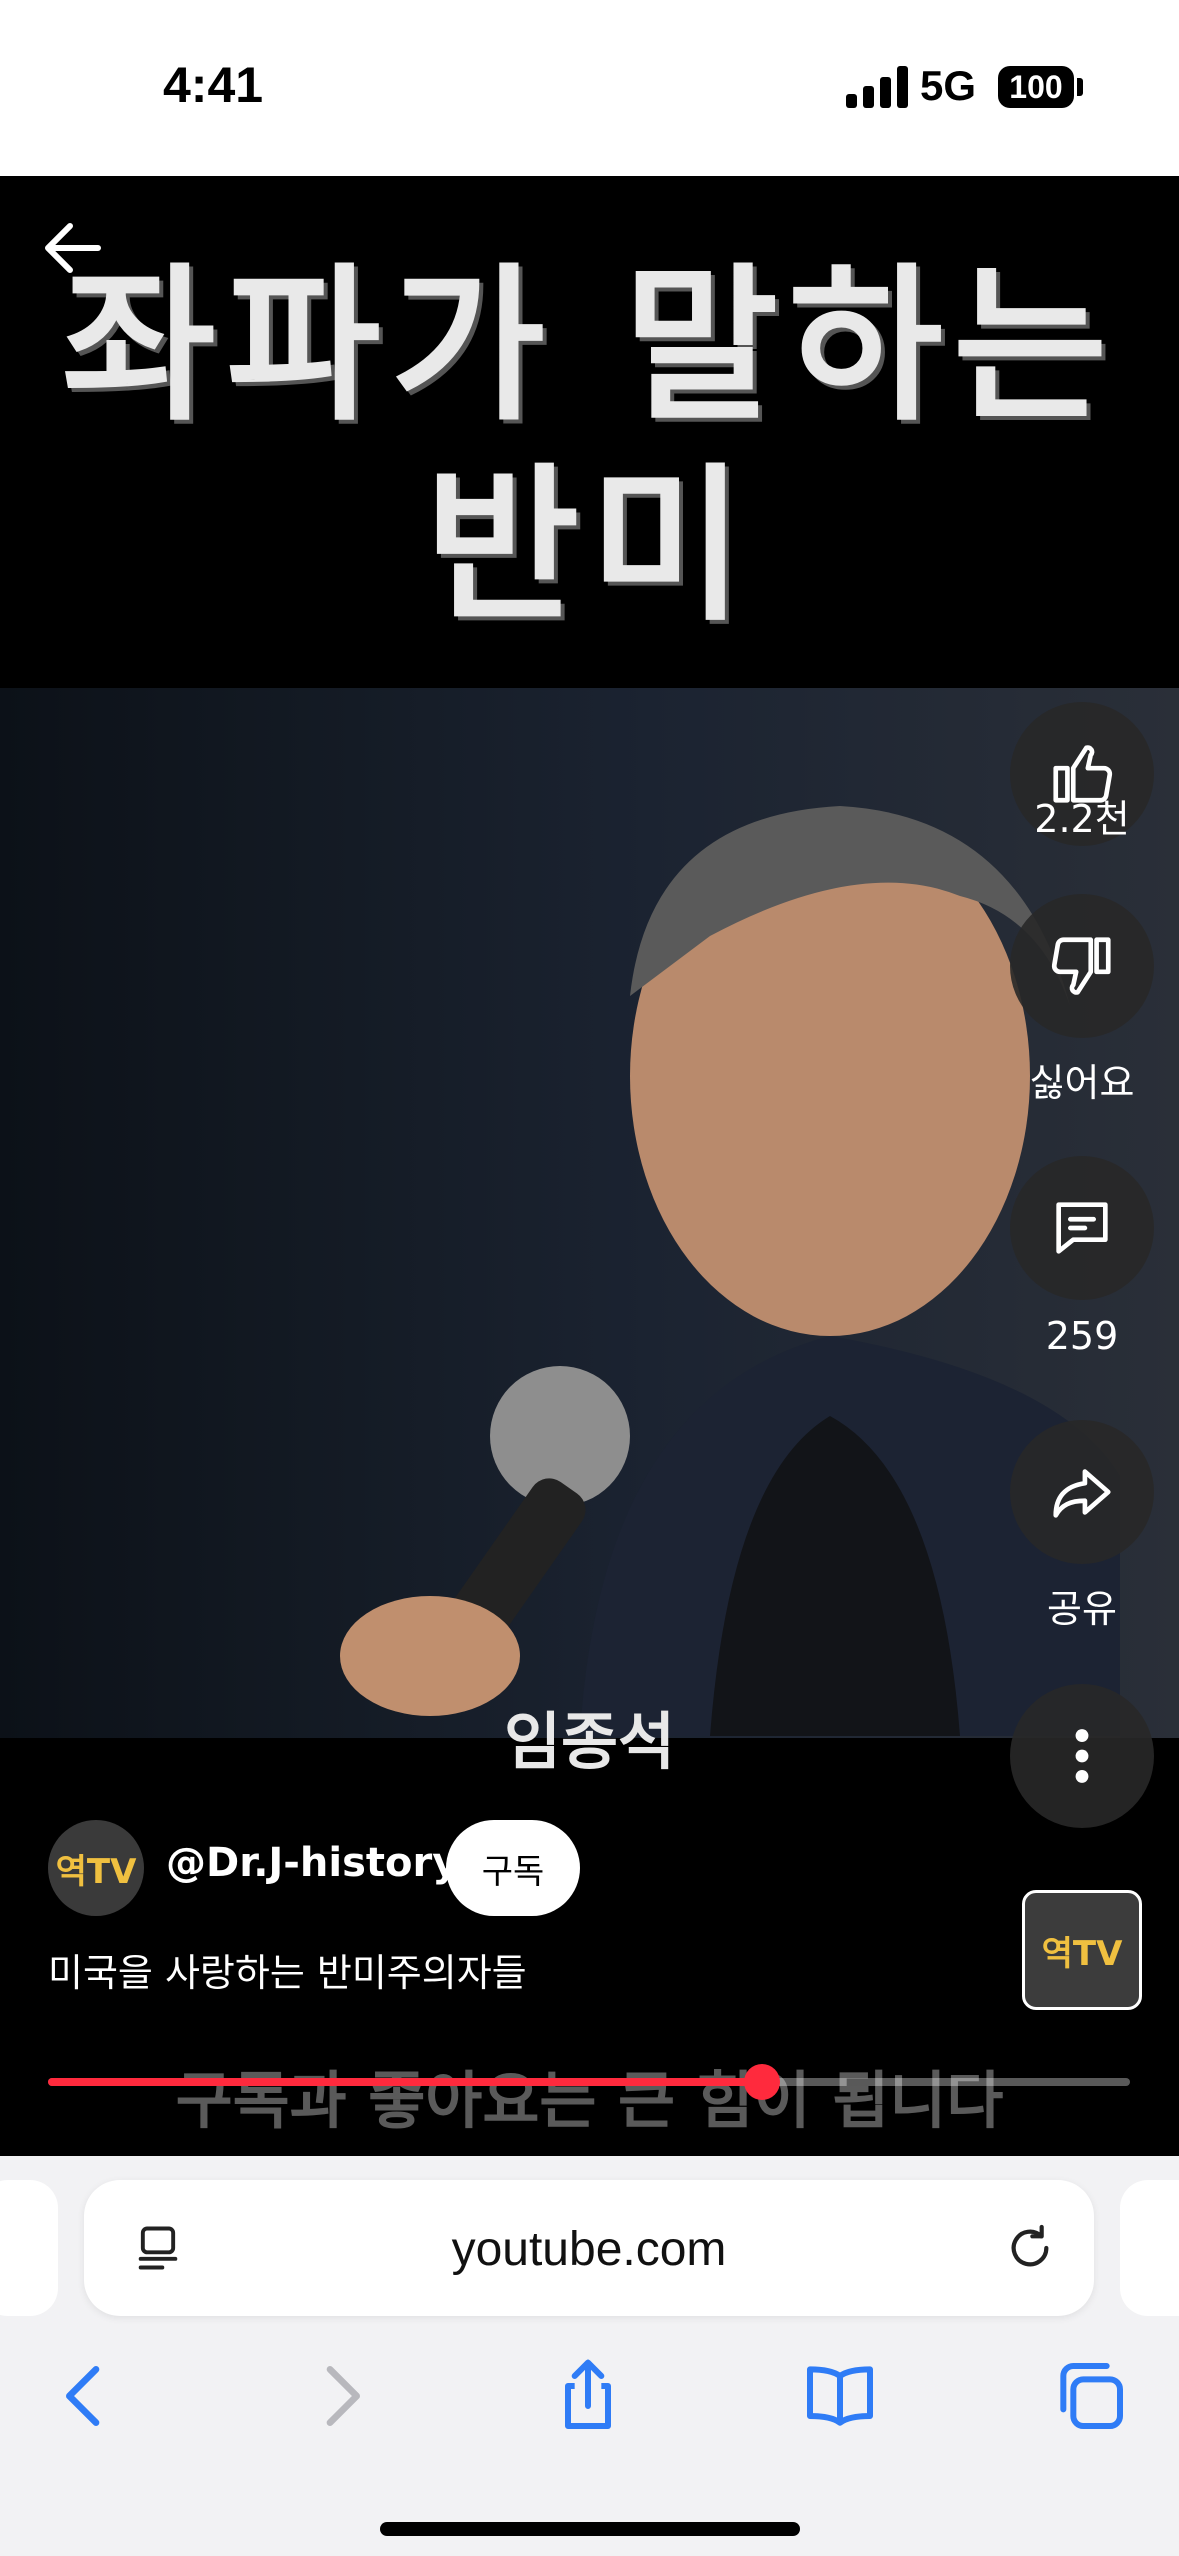 Image resolution: width=1179 pixels, height=2556 pixels. I want to click on next-tab-edge, so click(1149, 2248).